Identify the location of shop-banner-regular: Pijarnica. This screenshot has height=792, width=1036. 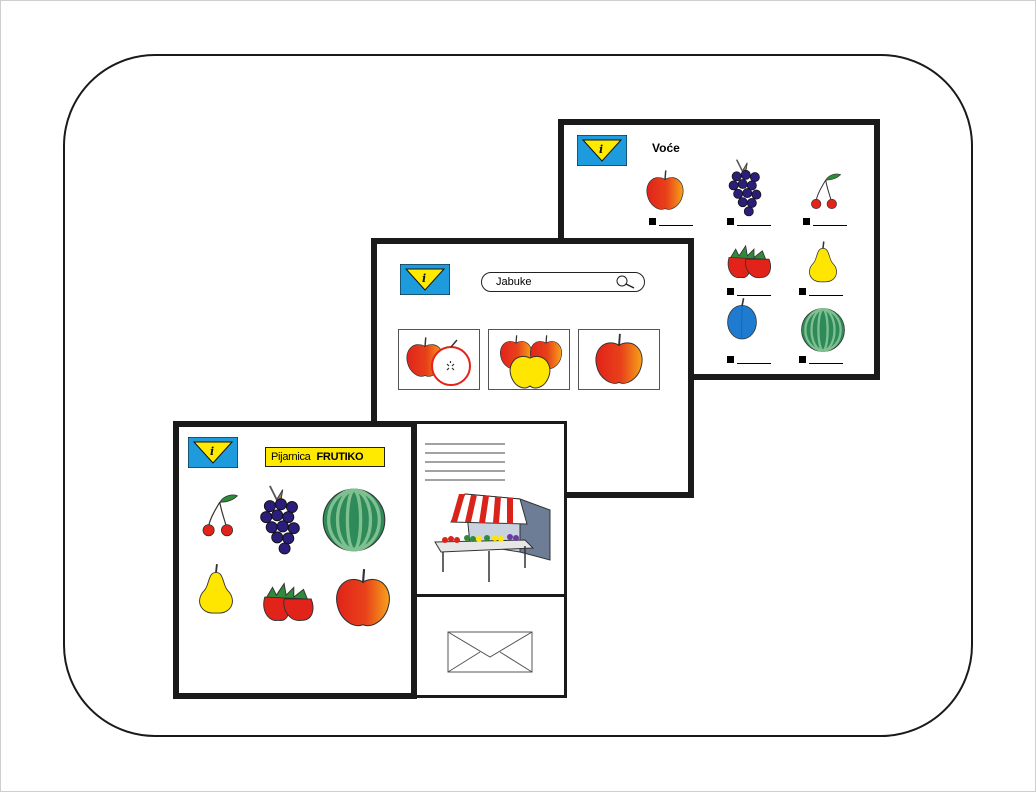
(291, 457).